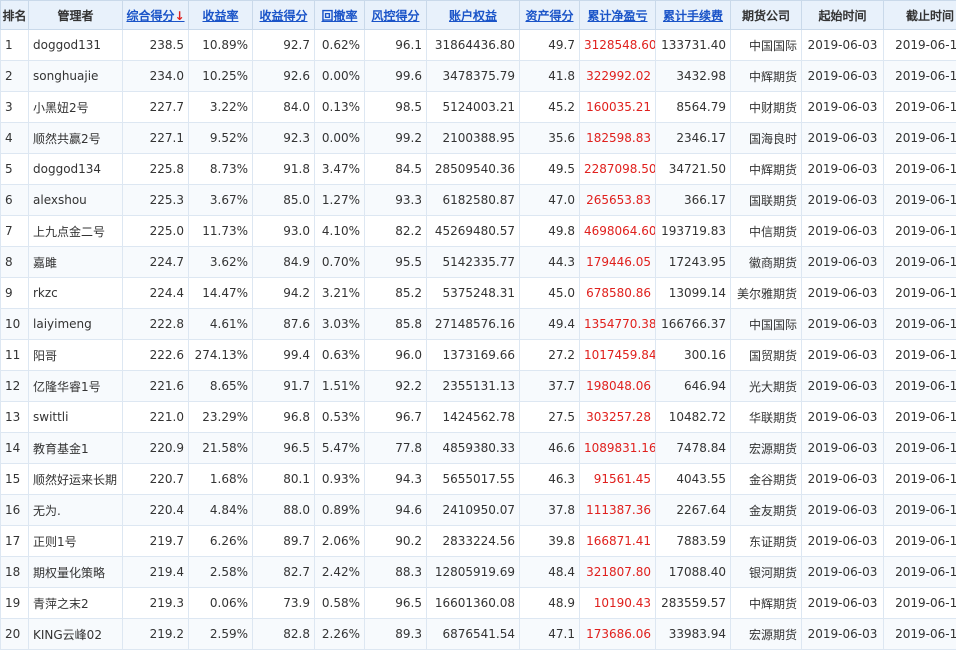 This screenshot has height=650, width=956. I want to click on header-risk-score-label: 风控得分, so click(395, 16).